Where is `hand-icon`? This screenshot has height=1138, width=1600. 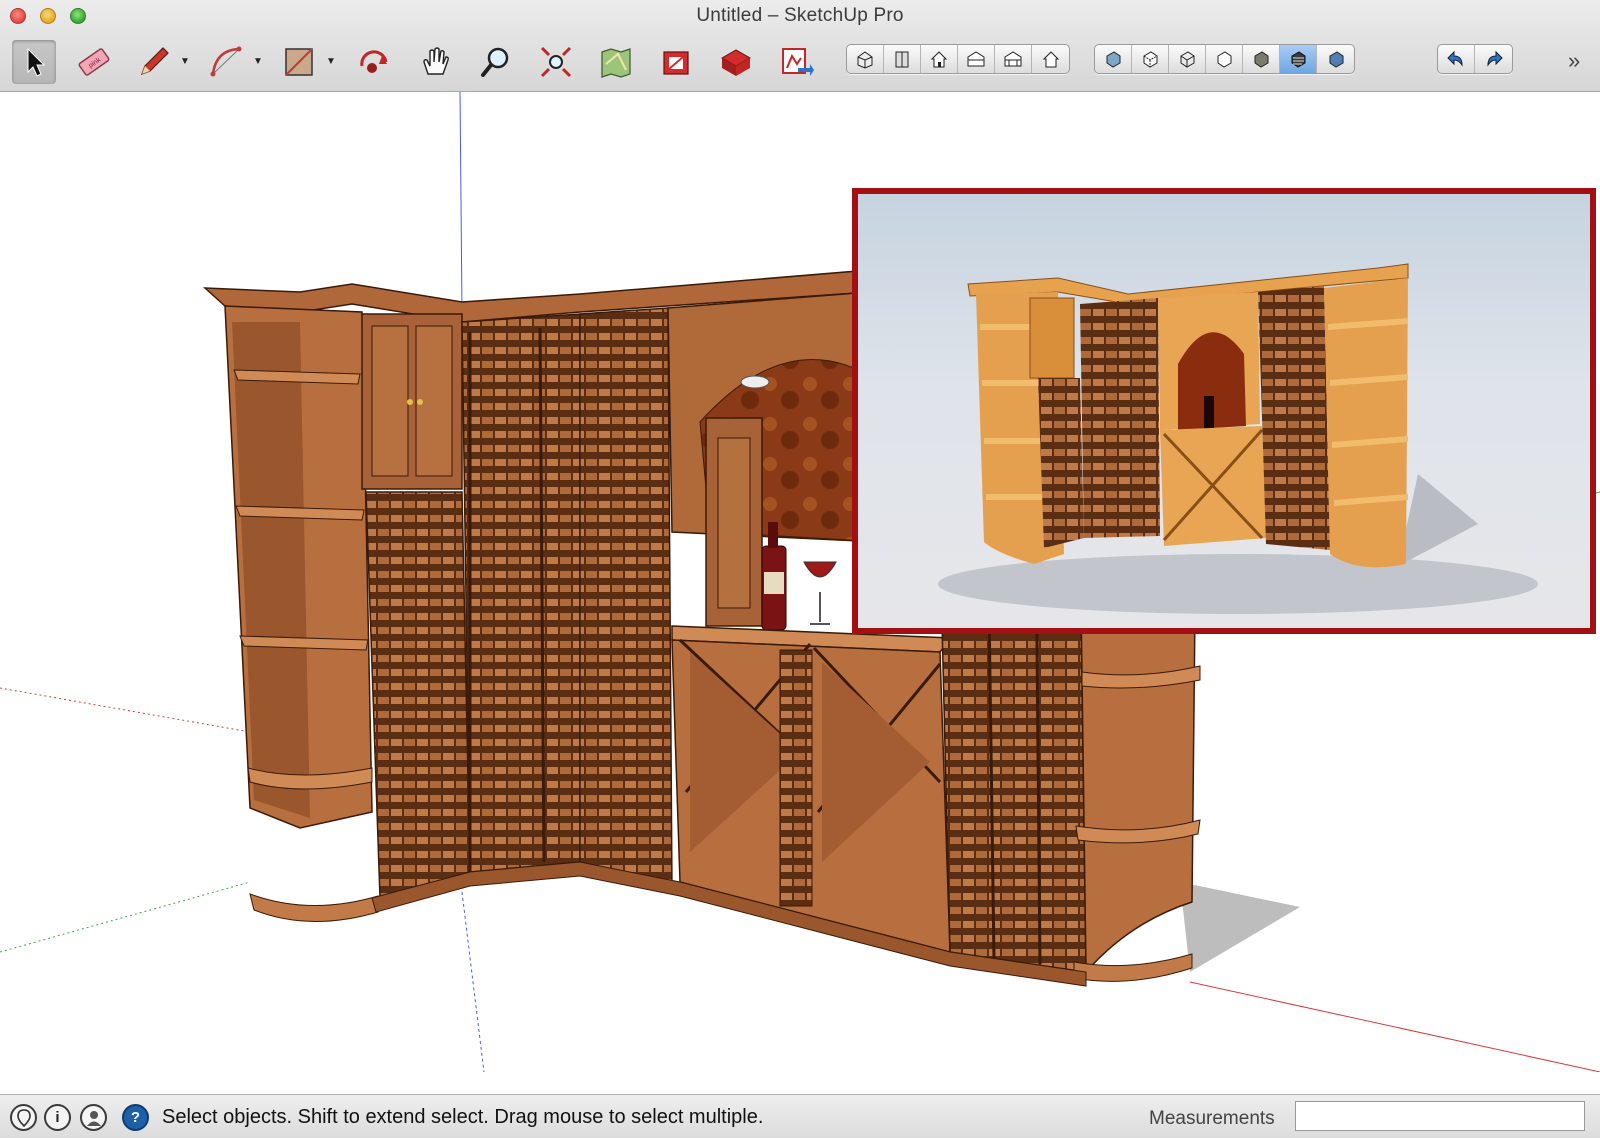 hand-icon is located at coordinates (436, 61).